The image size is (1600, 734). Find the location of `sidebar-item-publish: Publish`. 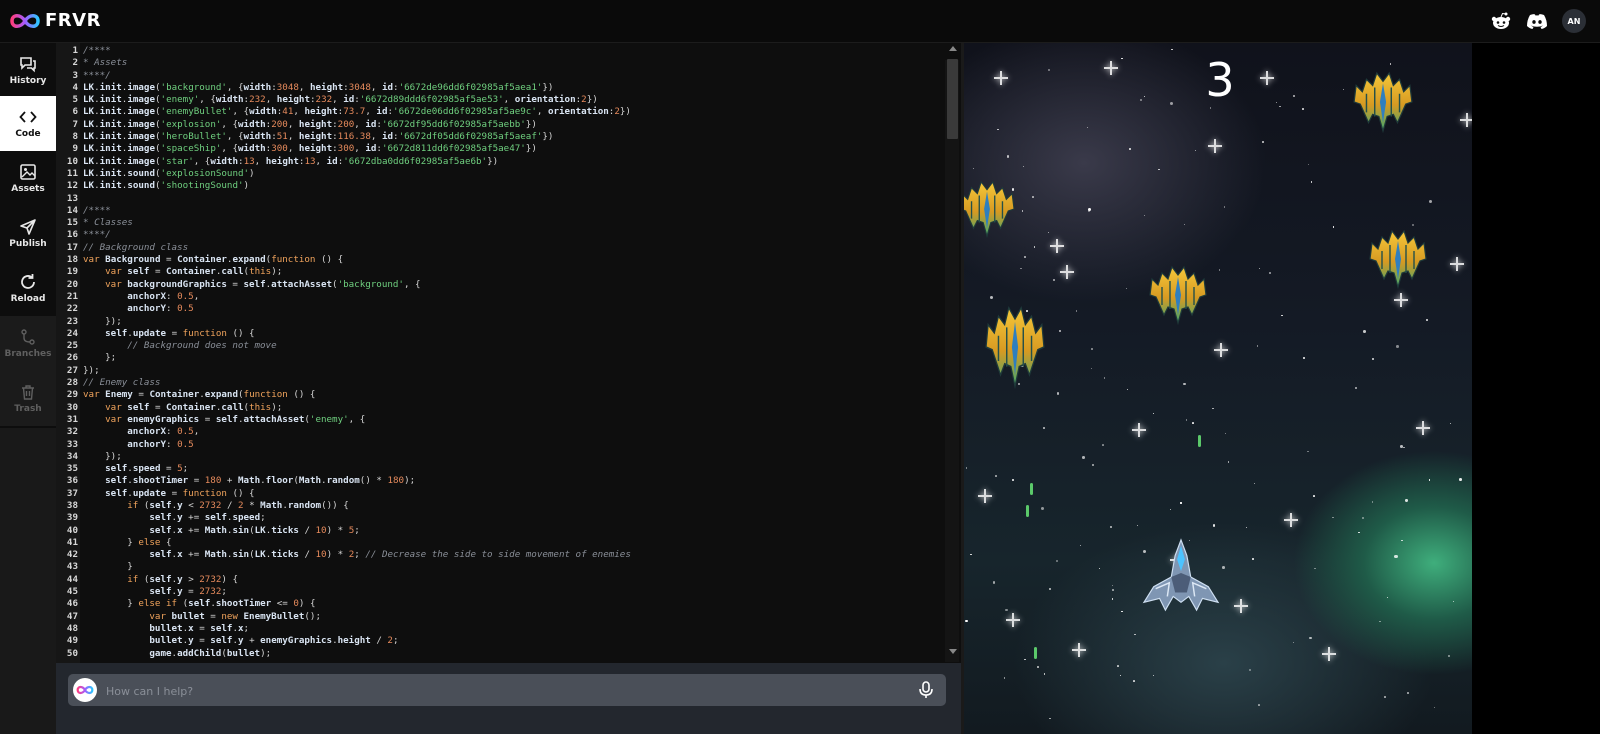

sidebar-item-publish: Publish is located at coordinates (28, 233).